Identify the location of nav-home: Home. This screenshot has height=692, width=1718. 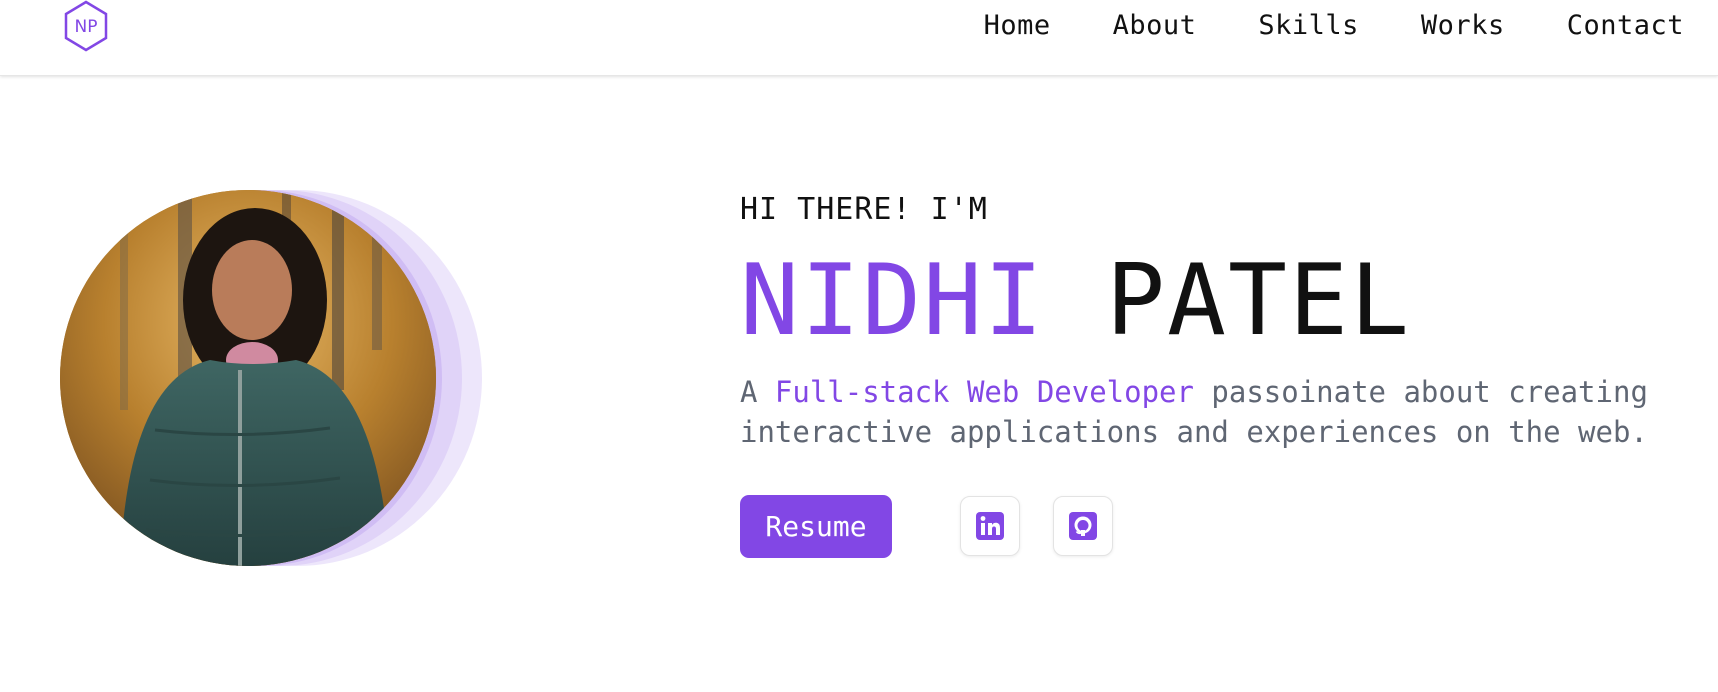
(1017, 25).